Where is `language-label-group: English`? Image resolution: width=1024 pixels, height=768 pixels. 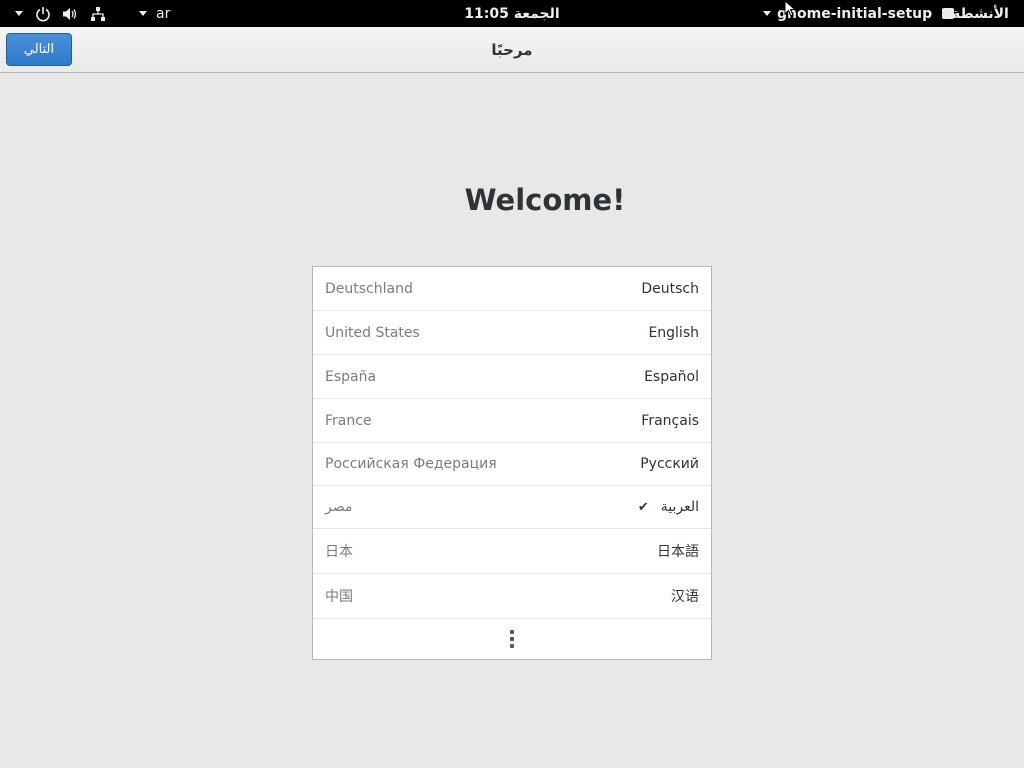 language-label-group: English is located at coordinates (673, 333).